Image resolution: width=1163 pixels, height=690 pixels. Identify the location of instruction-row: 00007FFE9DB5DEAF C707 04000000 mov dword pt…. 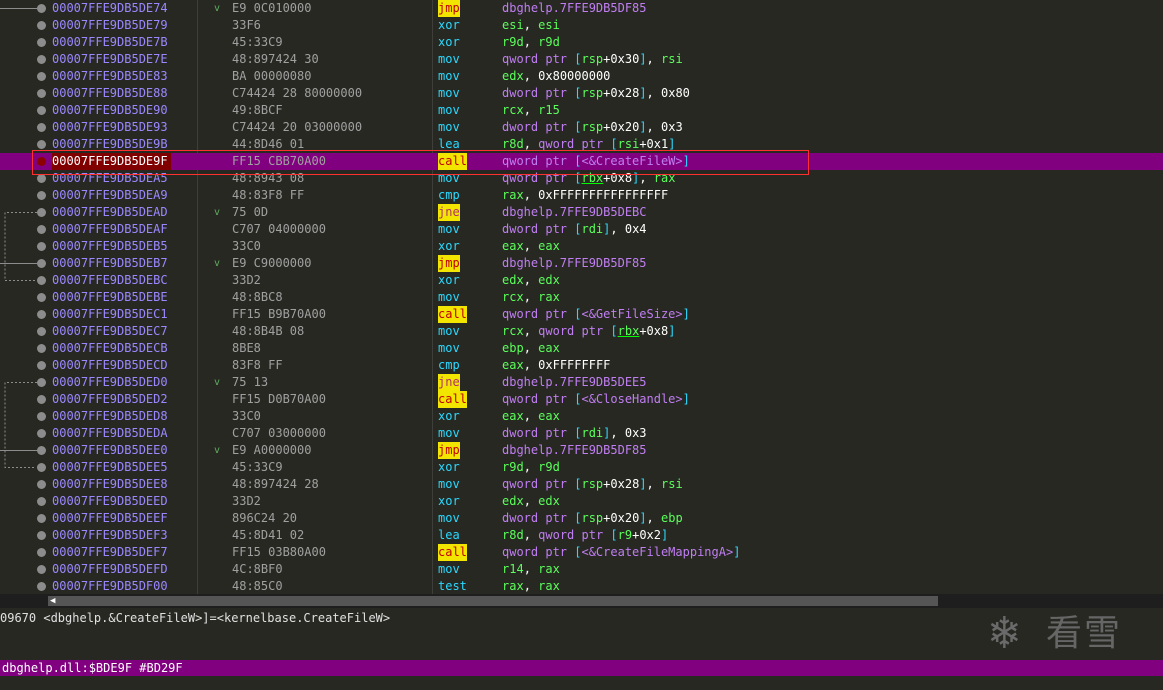
(581, 229).